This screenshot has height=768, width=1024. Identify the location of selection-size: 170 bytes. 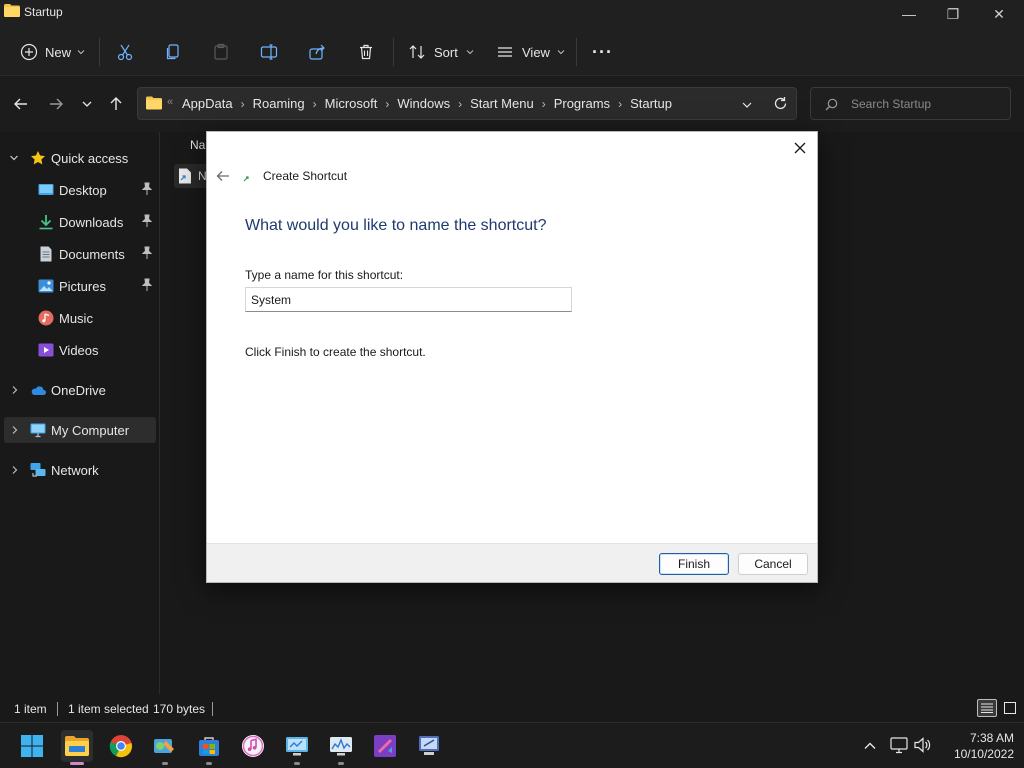
(179, 709).